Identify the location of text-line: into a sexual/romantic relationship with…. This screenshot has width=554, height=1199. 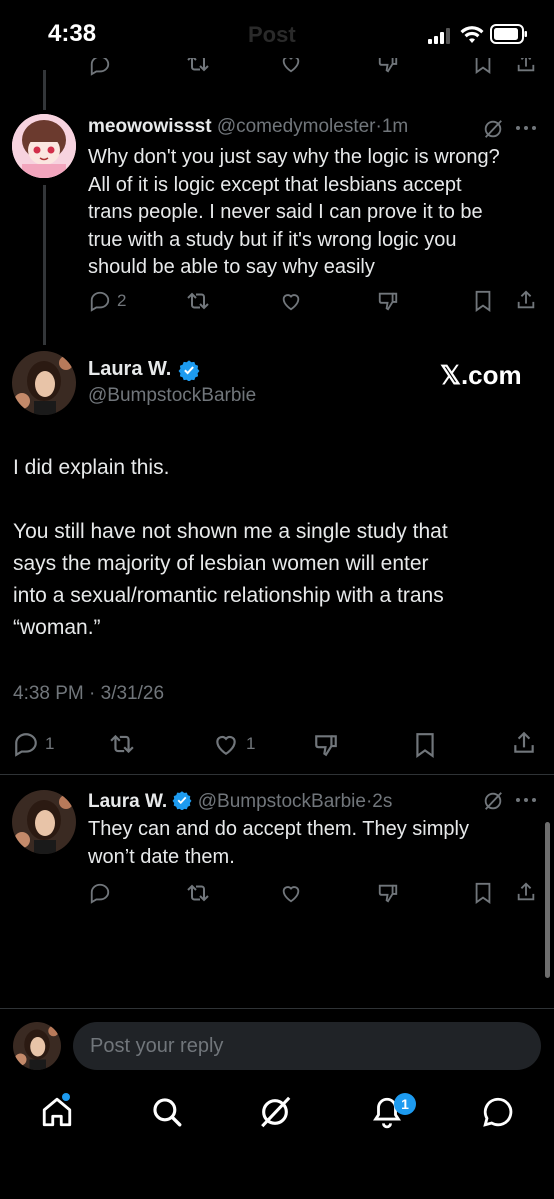
(228, 595).